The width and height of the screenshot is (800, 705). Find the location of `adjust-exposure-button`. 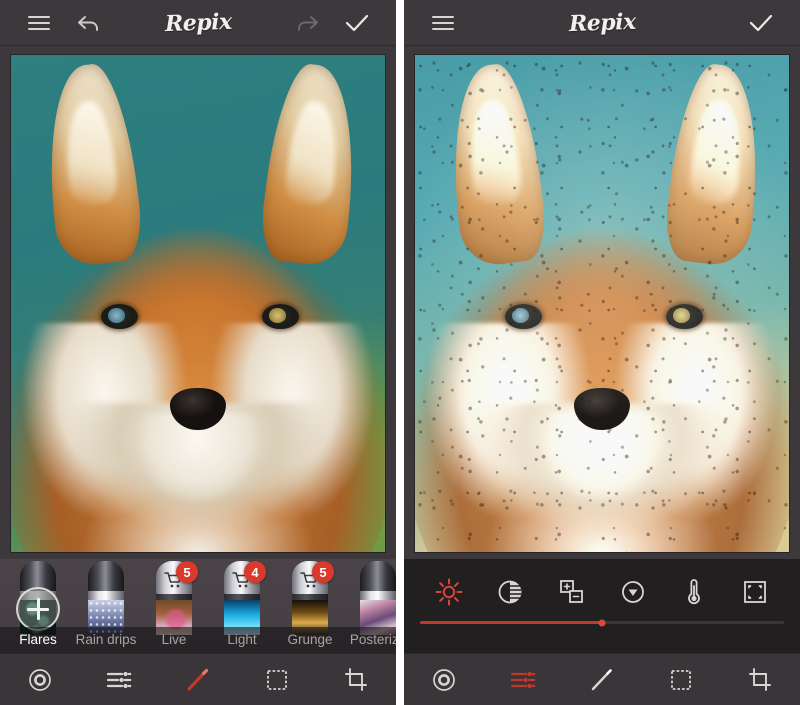

adjust-exposure-button is located at coordinates (571, 592).